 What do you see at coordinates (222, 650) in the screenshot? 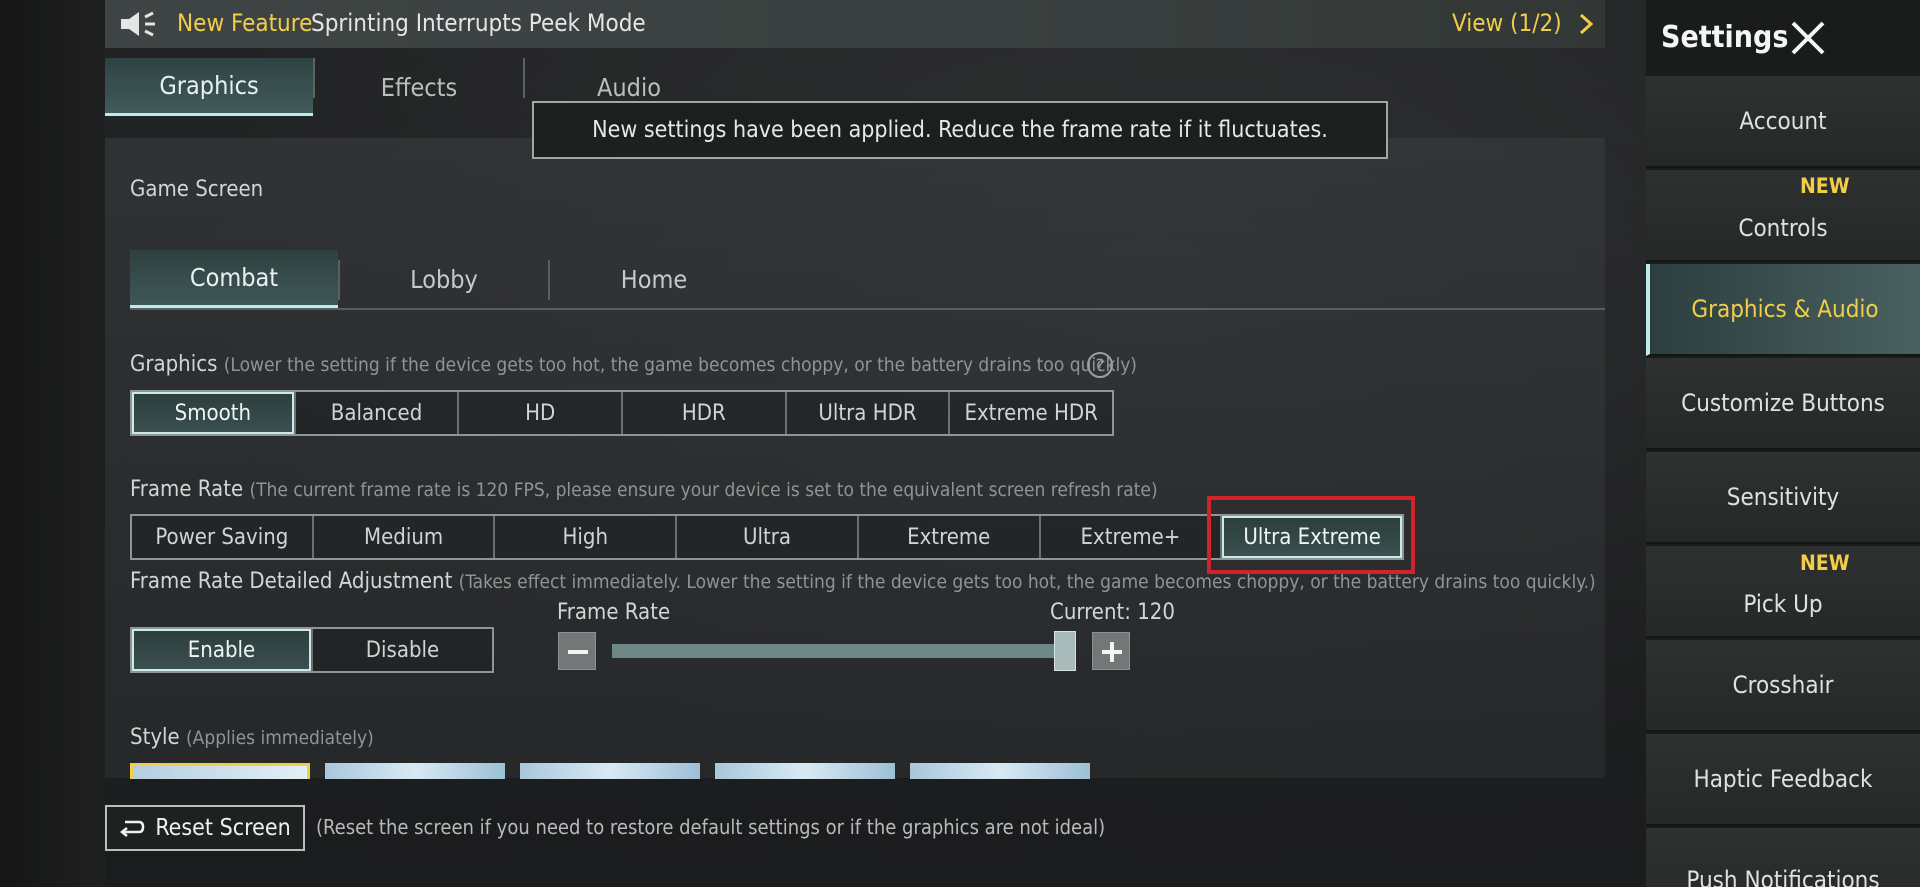
I see `option-enable: Enable` at bounding box center [222, 650].